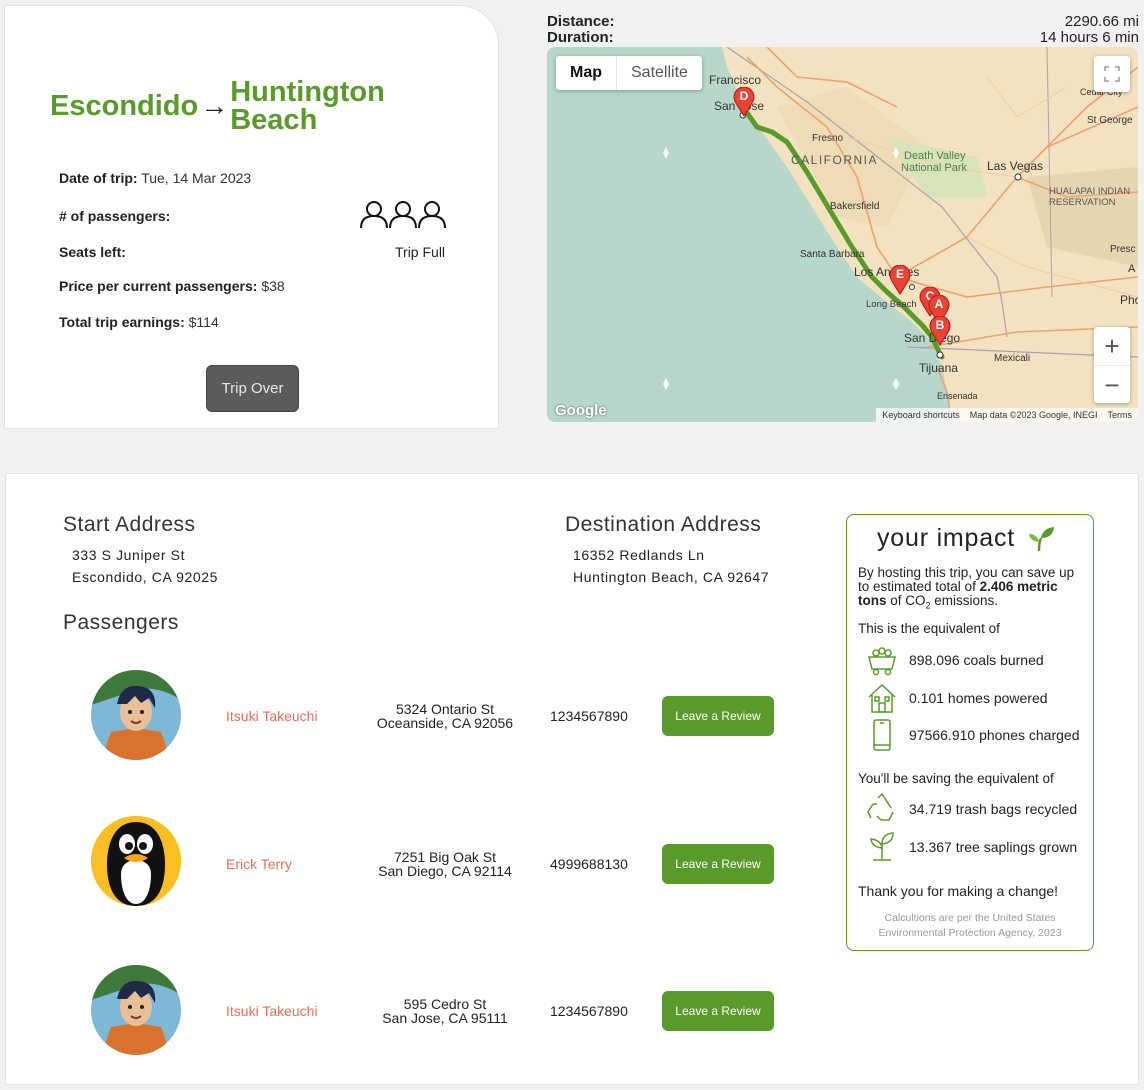 The image size is (1144, 1090). What do you see at coordinates (129, 555) in the screenshot?
I see `start-address-line1: 333 S Juniper St` at bounding box center [129, 555].